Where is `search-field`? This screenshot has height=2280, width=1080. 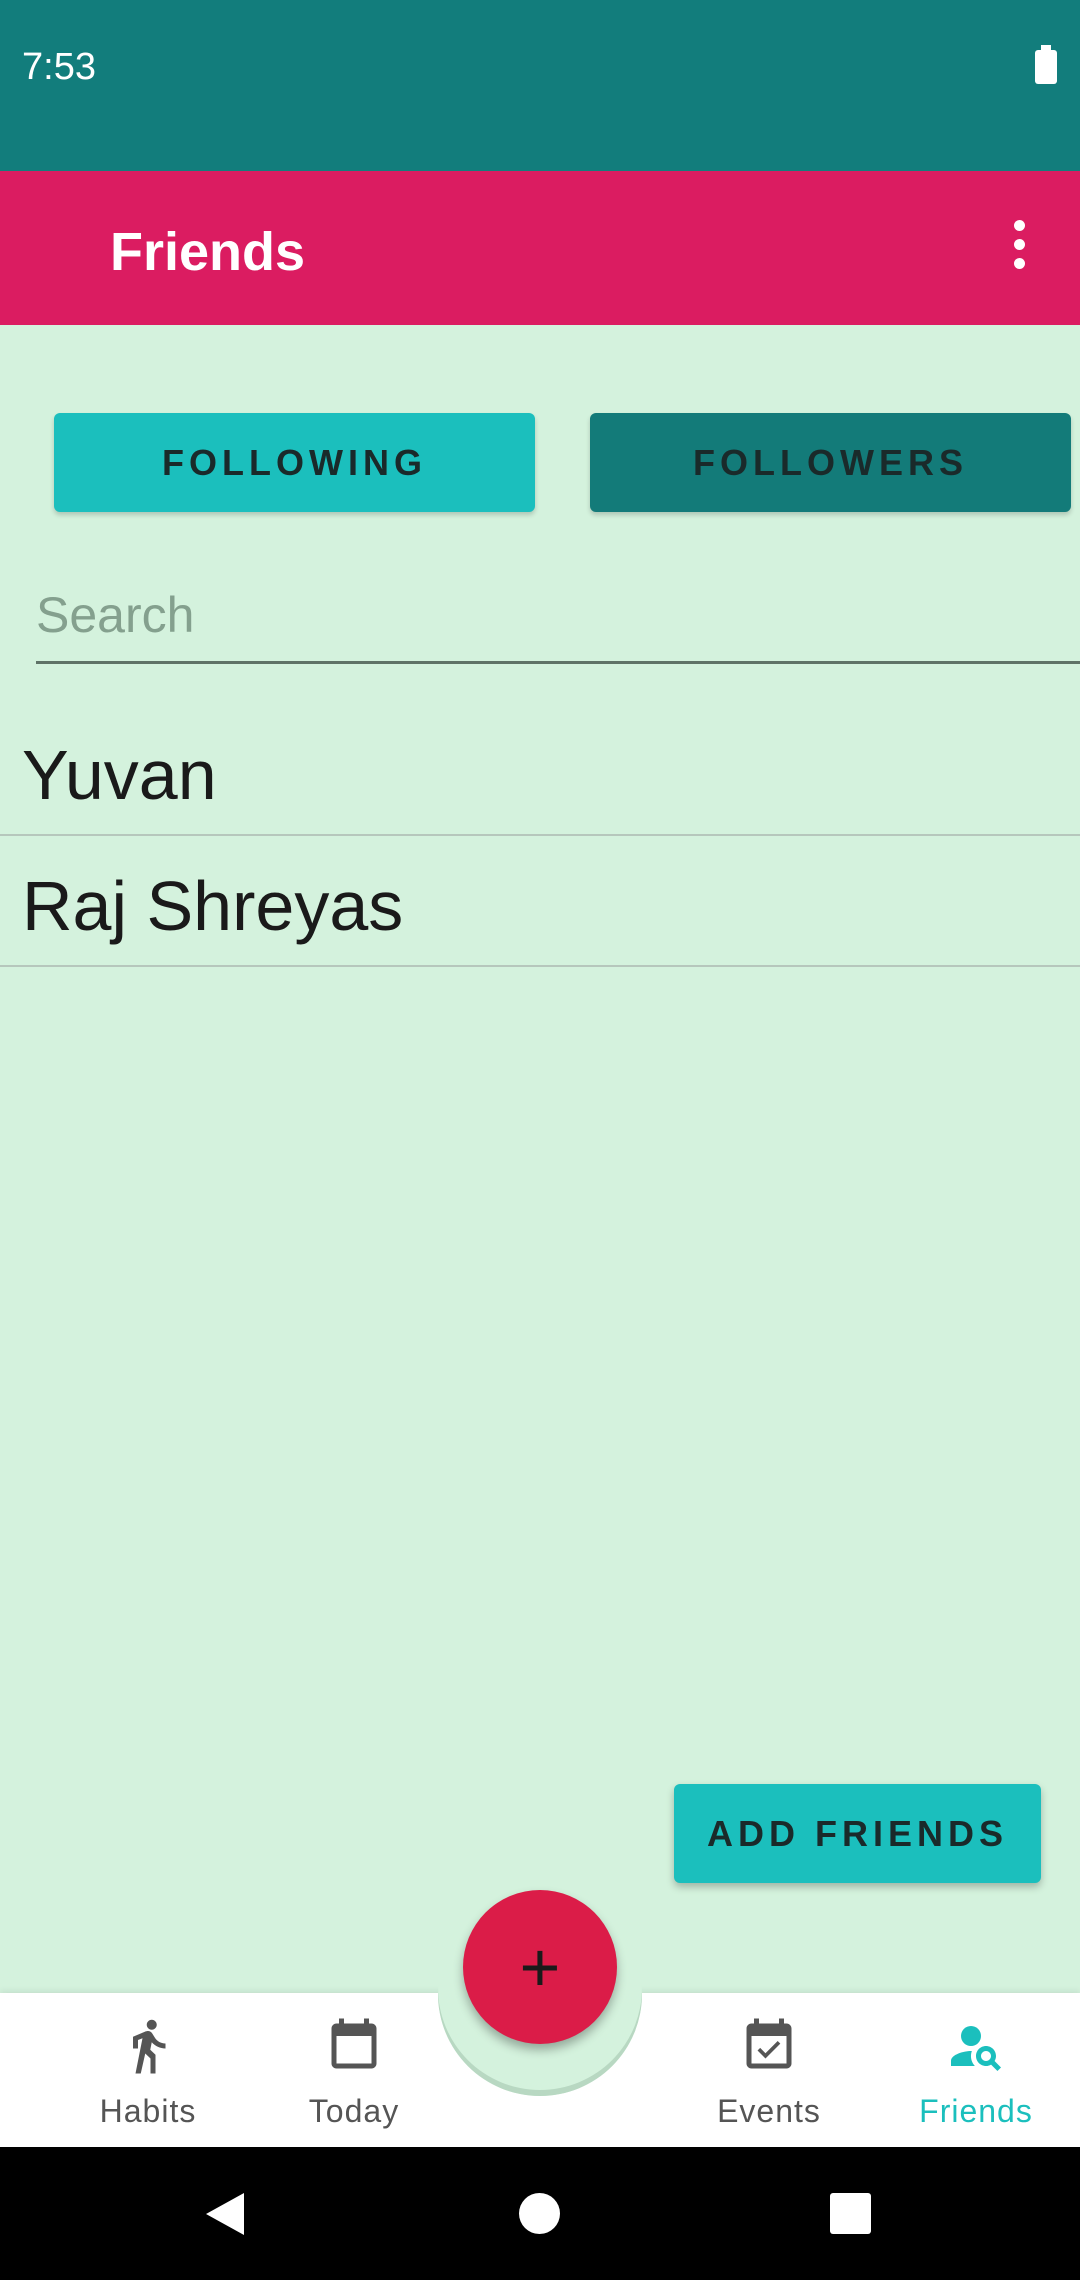 search-field is located at coordinates (558, 619).